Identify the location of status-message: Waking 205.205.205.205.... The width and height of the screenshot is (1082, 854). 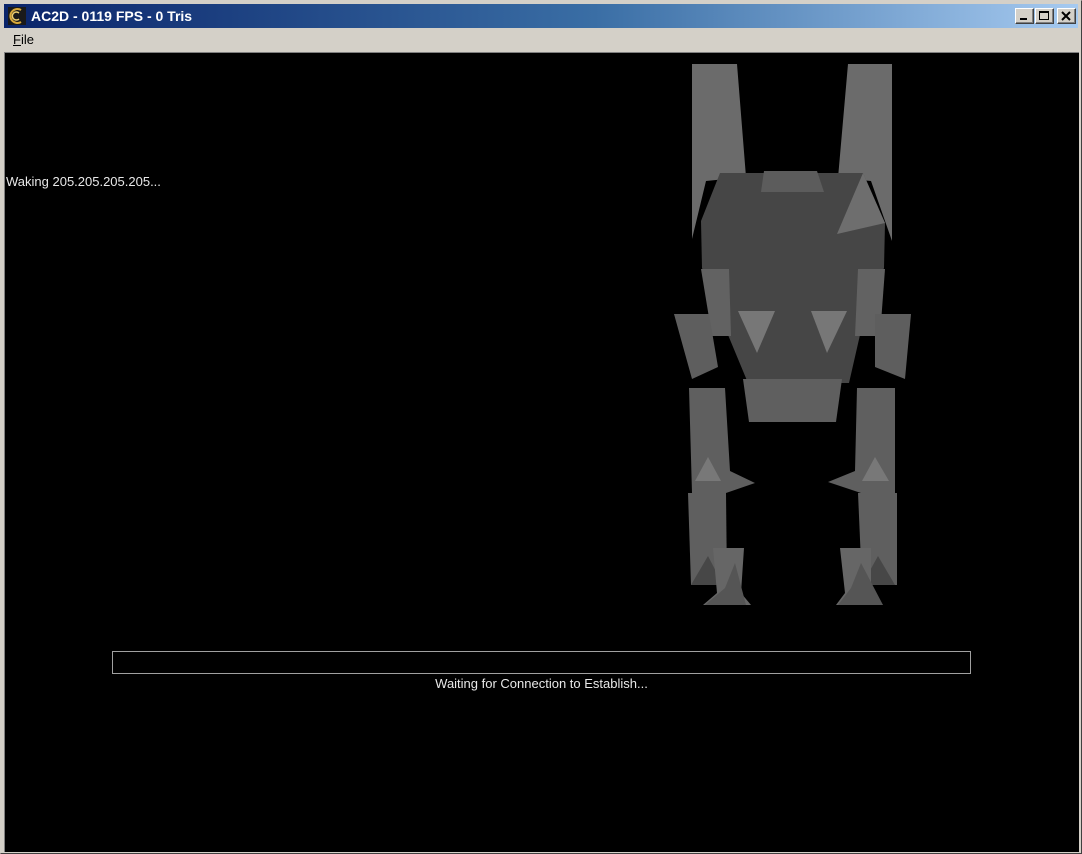
(83, 181).